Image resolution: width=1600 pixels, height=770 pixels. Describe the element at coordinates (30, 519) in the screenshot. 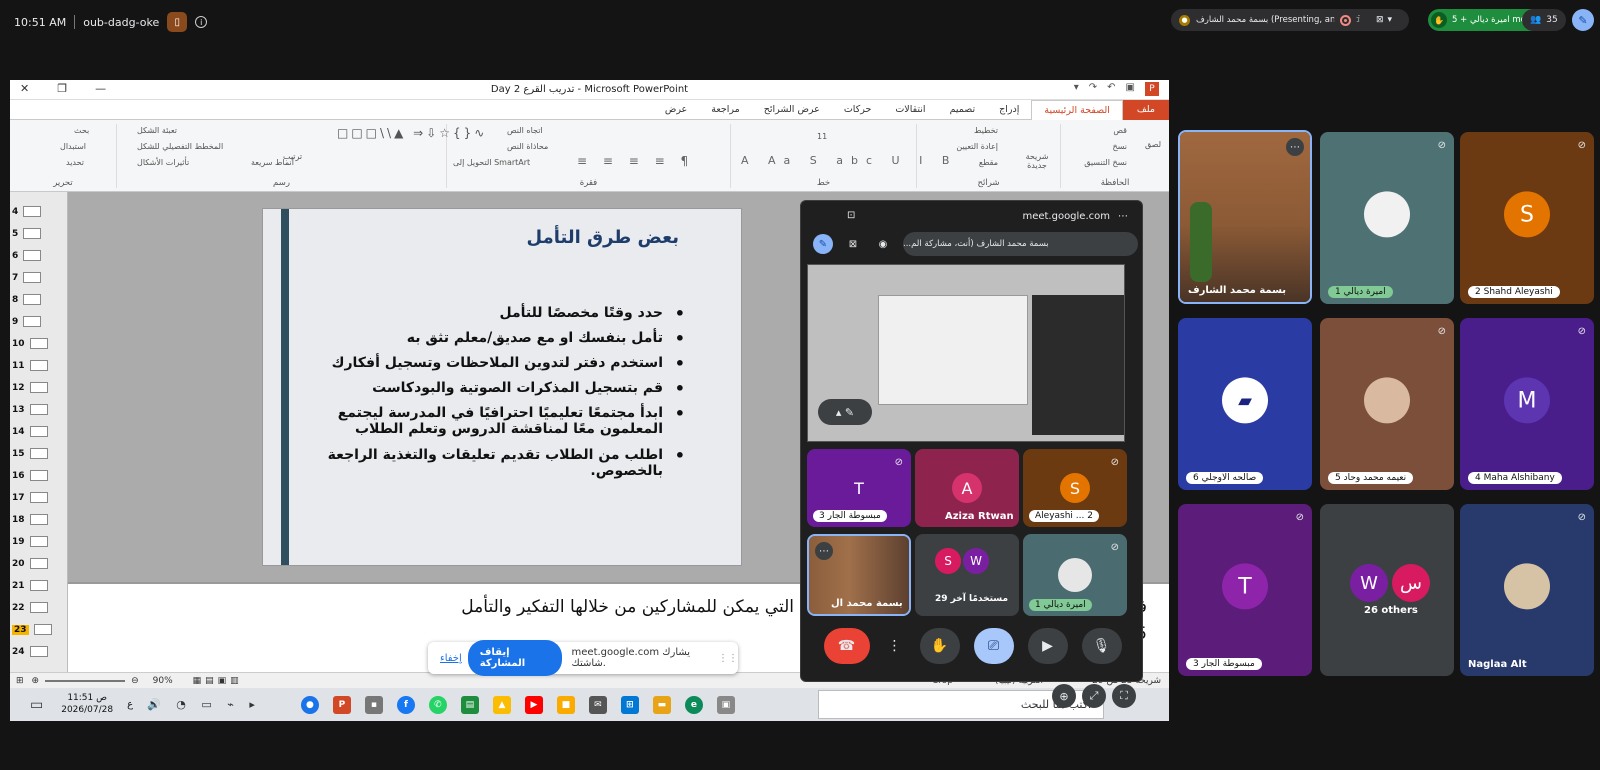

I see `slide-thumbnail: 18` at that location.